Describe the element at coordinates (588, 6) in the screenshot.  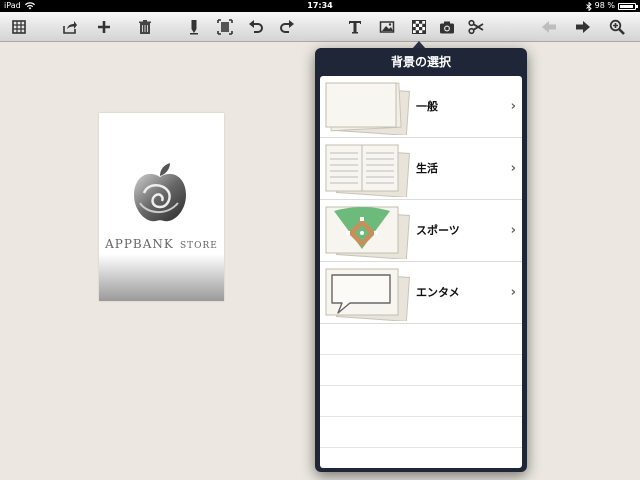
I see `bluetooth-icon` at that location.